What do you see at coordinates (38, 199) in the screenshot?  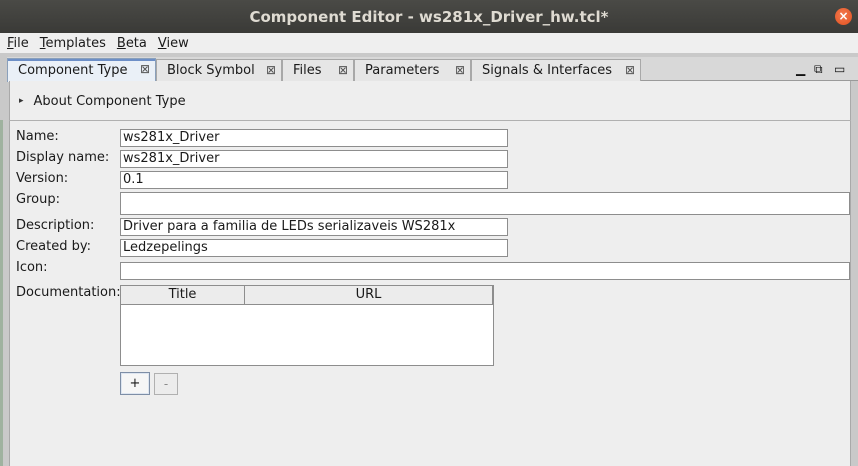 I see `group-label: Group:` at bounding box center [38, 199].